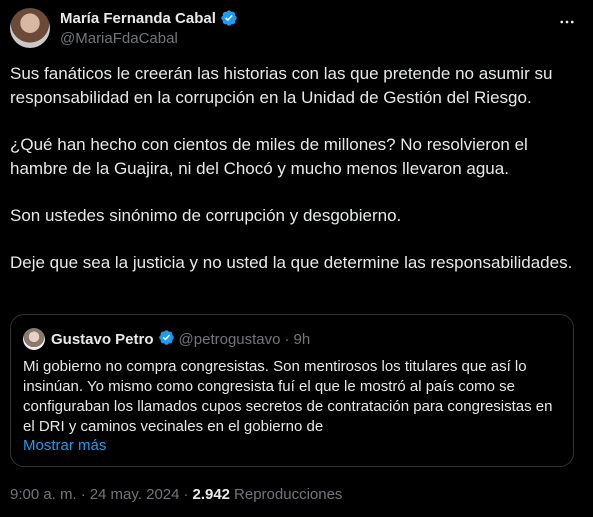 The height and width of the screenshot is (517, 593). I want to click on tweet-header: María Fernanda Cabal @MariaFdaCabal, so click(296, 30).